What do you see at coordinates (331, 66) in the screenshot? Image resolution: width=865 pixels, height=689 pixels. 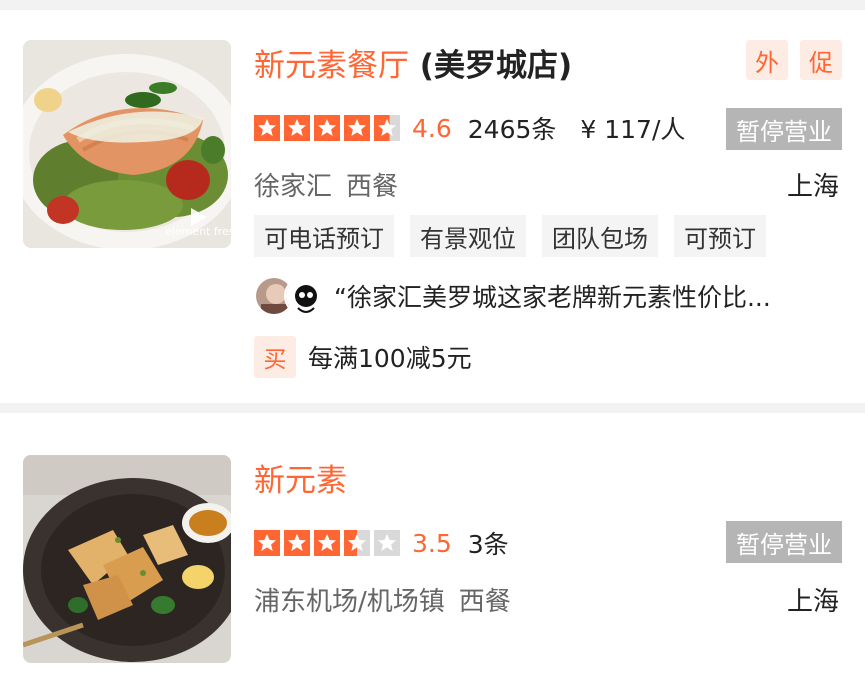 I see `restaurant-brand-name: 新元素餐厅` at bounding box center [331, 66].